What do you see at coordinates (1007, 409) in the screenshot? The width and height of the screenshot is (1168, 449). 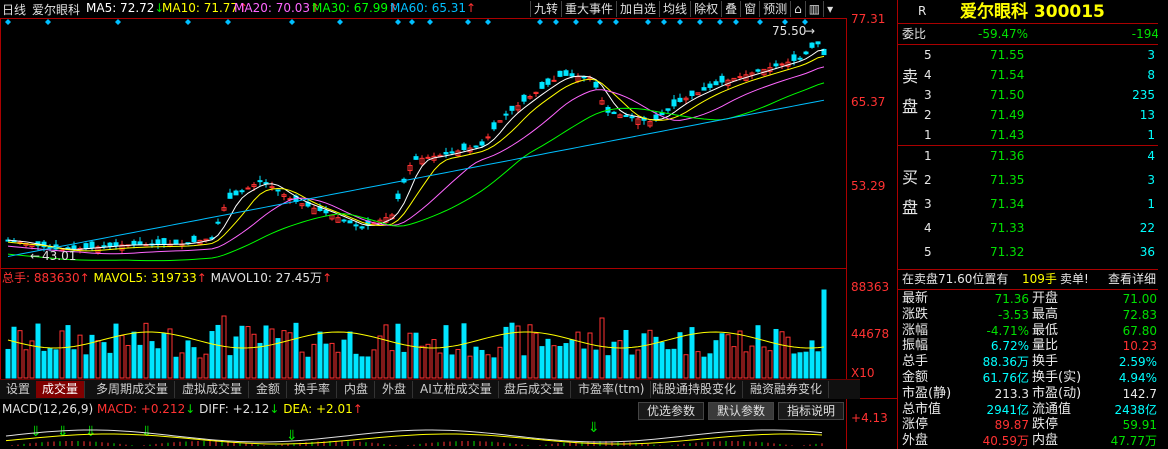 I see `stat-value: 2941亿` at bounding box center [1007, 409].